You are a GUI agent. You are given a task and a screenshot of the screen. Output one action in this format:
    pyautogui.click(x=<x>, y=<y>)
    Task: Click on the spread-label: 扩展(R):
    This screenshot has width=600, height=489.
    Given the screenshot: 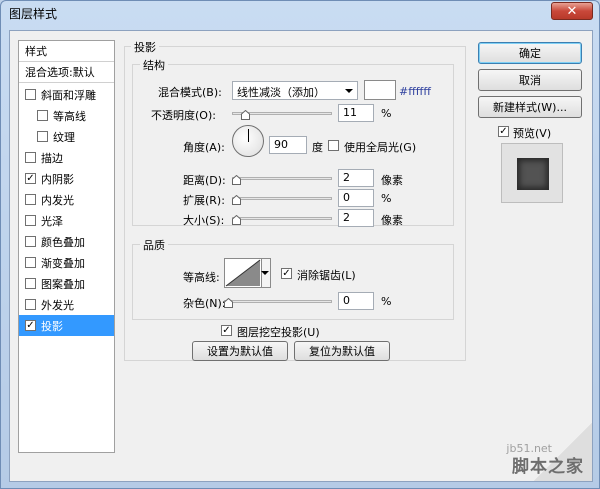 What is the action you would take?
    pyautogui.click(x=204, y=200)
    